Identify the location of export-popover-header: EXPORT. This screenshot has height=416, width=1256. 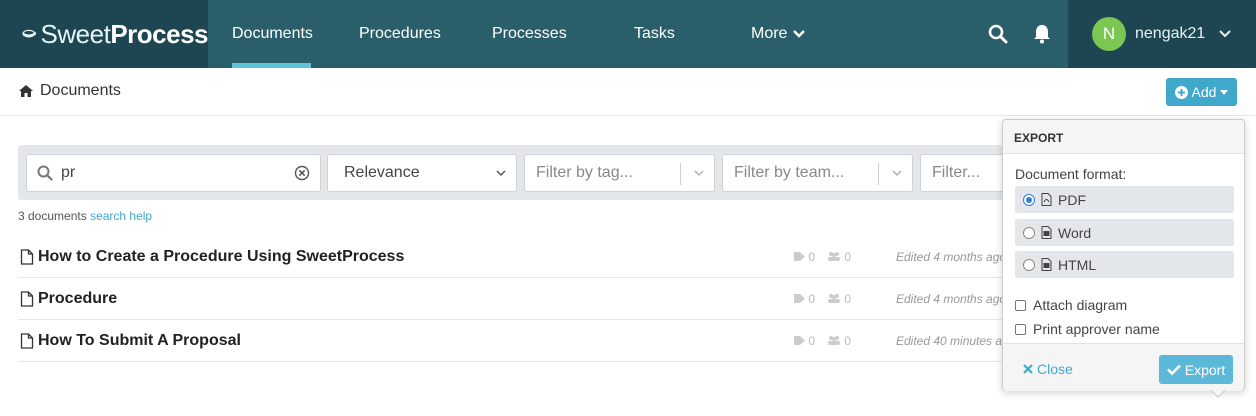
(1123, 137).